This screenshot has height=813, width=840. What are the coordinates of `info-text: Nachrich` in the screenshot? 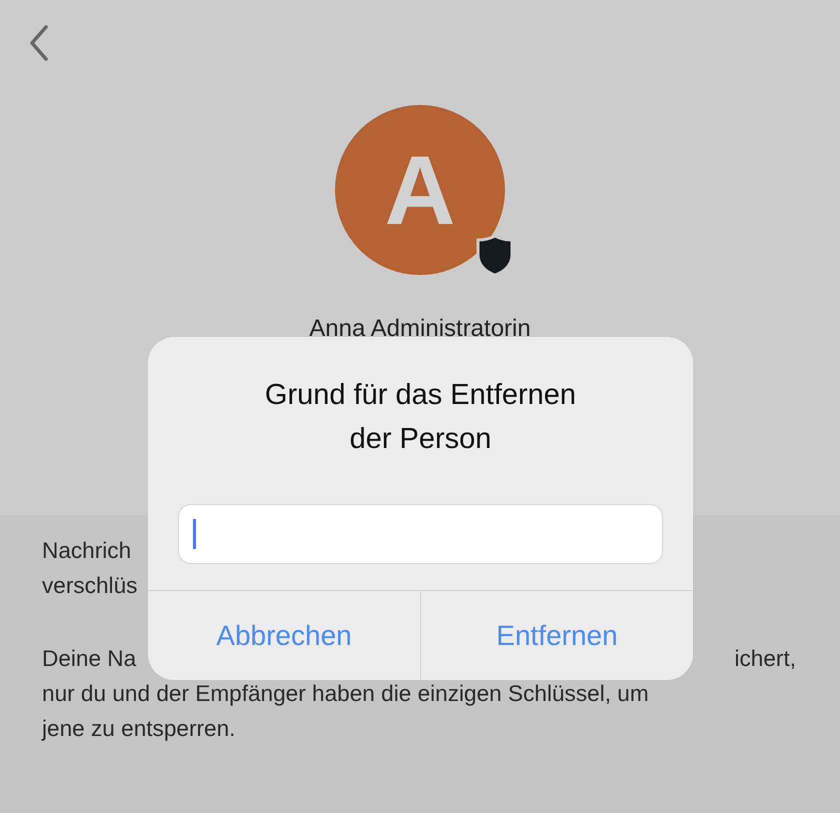 It's located at (87, 551).